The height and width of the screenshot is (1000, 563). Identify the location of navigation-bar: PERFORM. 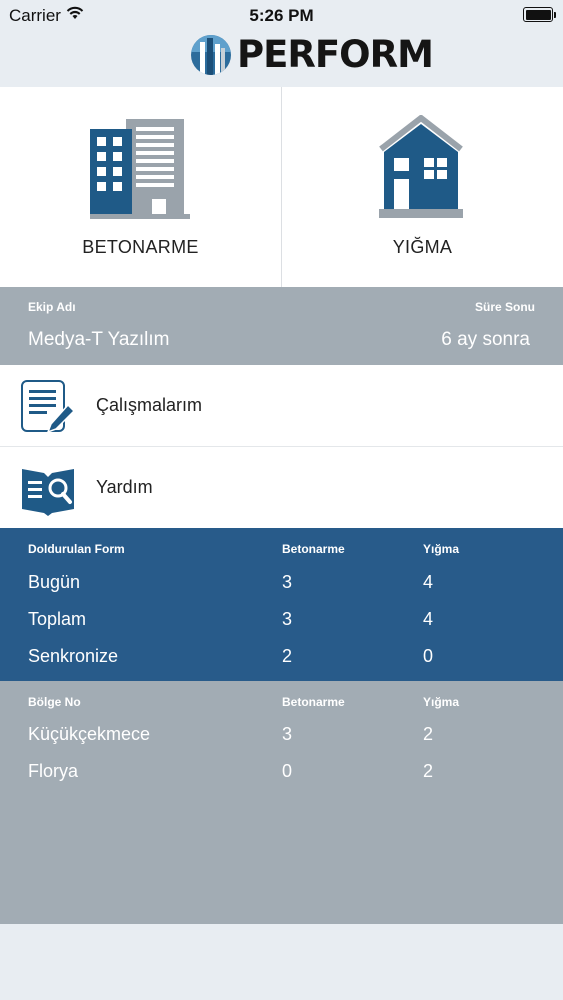
(281, 58).